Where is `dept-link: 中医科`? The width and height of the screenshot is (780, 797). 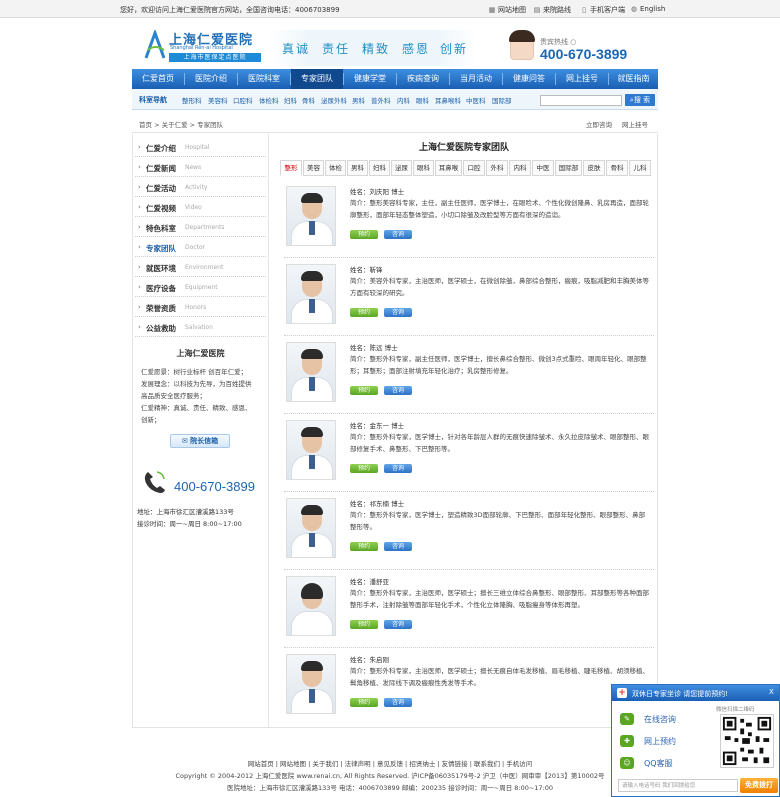
dept-link: 中医科 is located at coordinates (476, 100).